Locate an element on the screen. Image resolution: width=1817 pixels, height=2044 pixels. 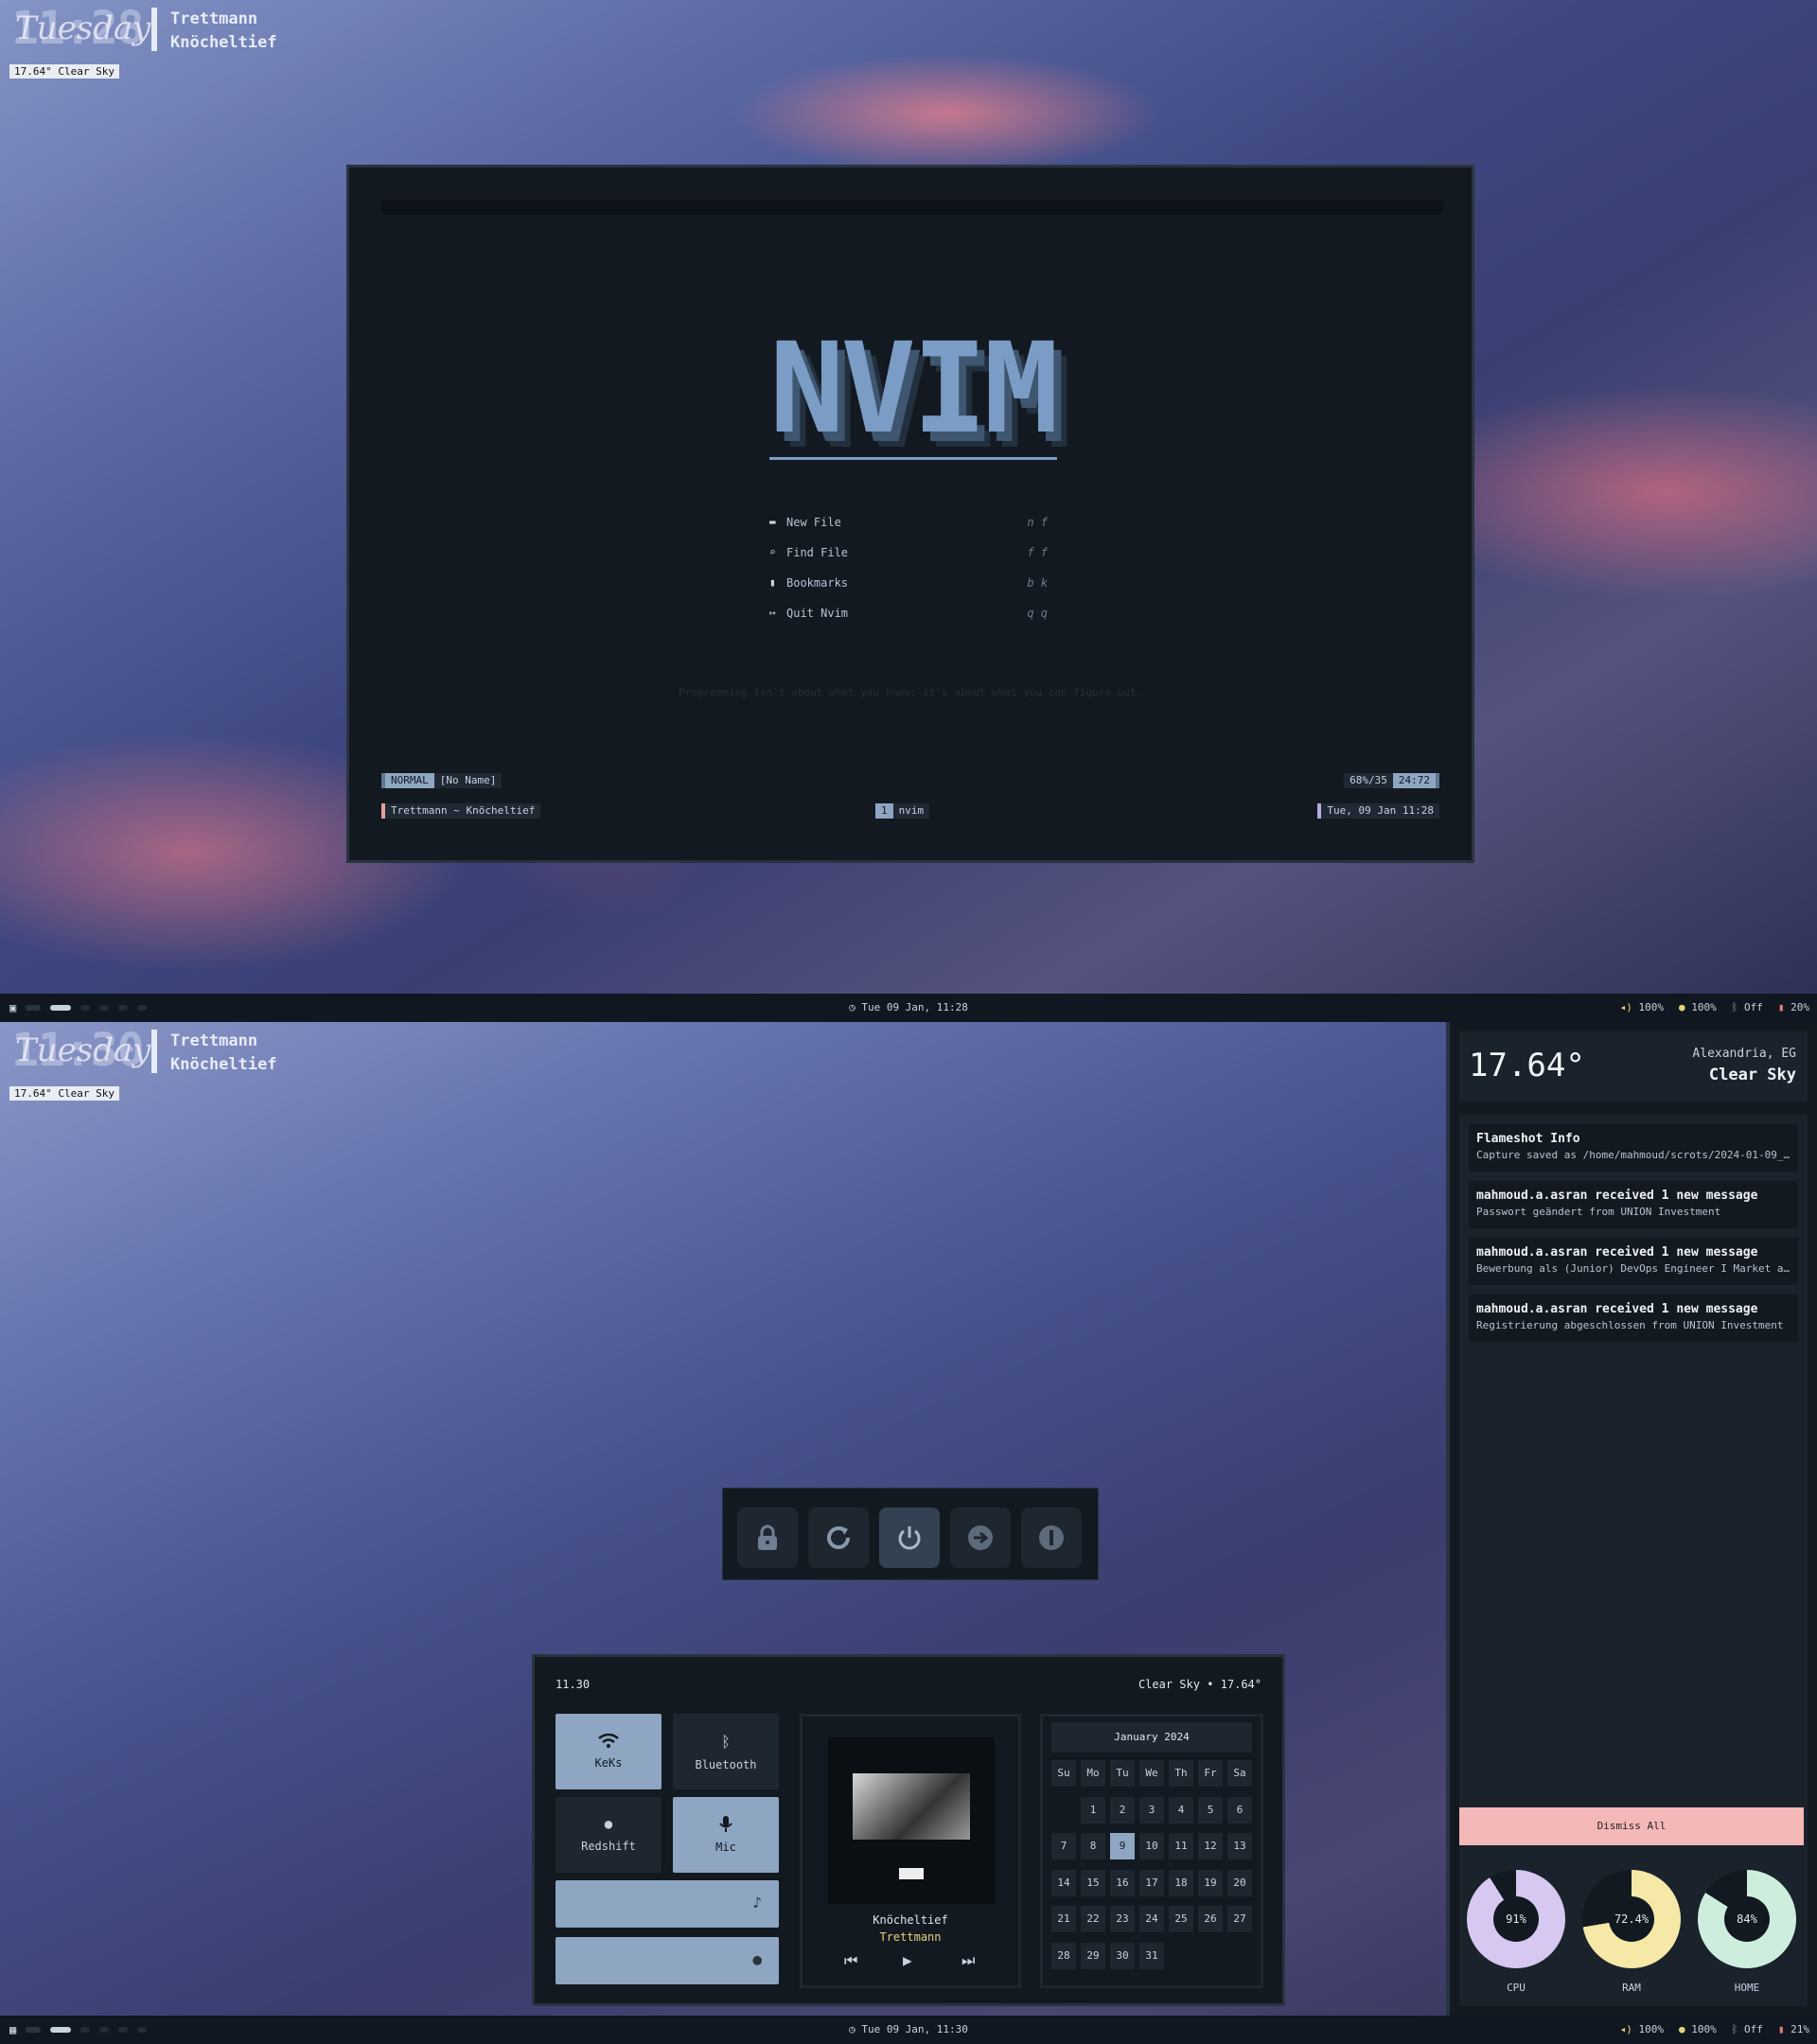
folder-icon: ▬ is located at coordinates (772, 522).